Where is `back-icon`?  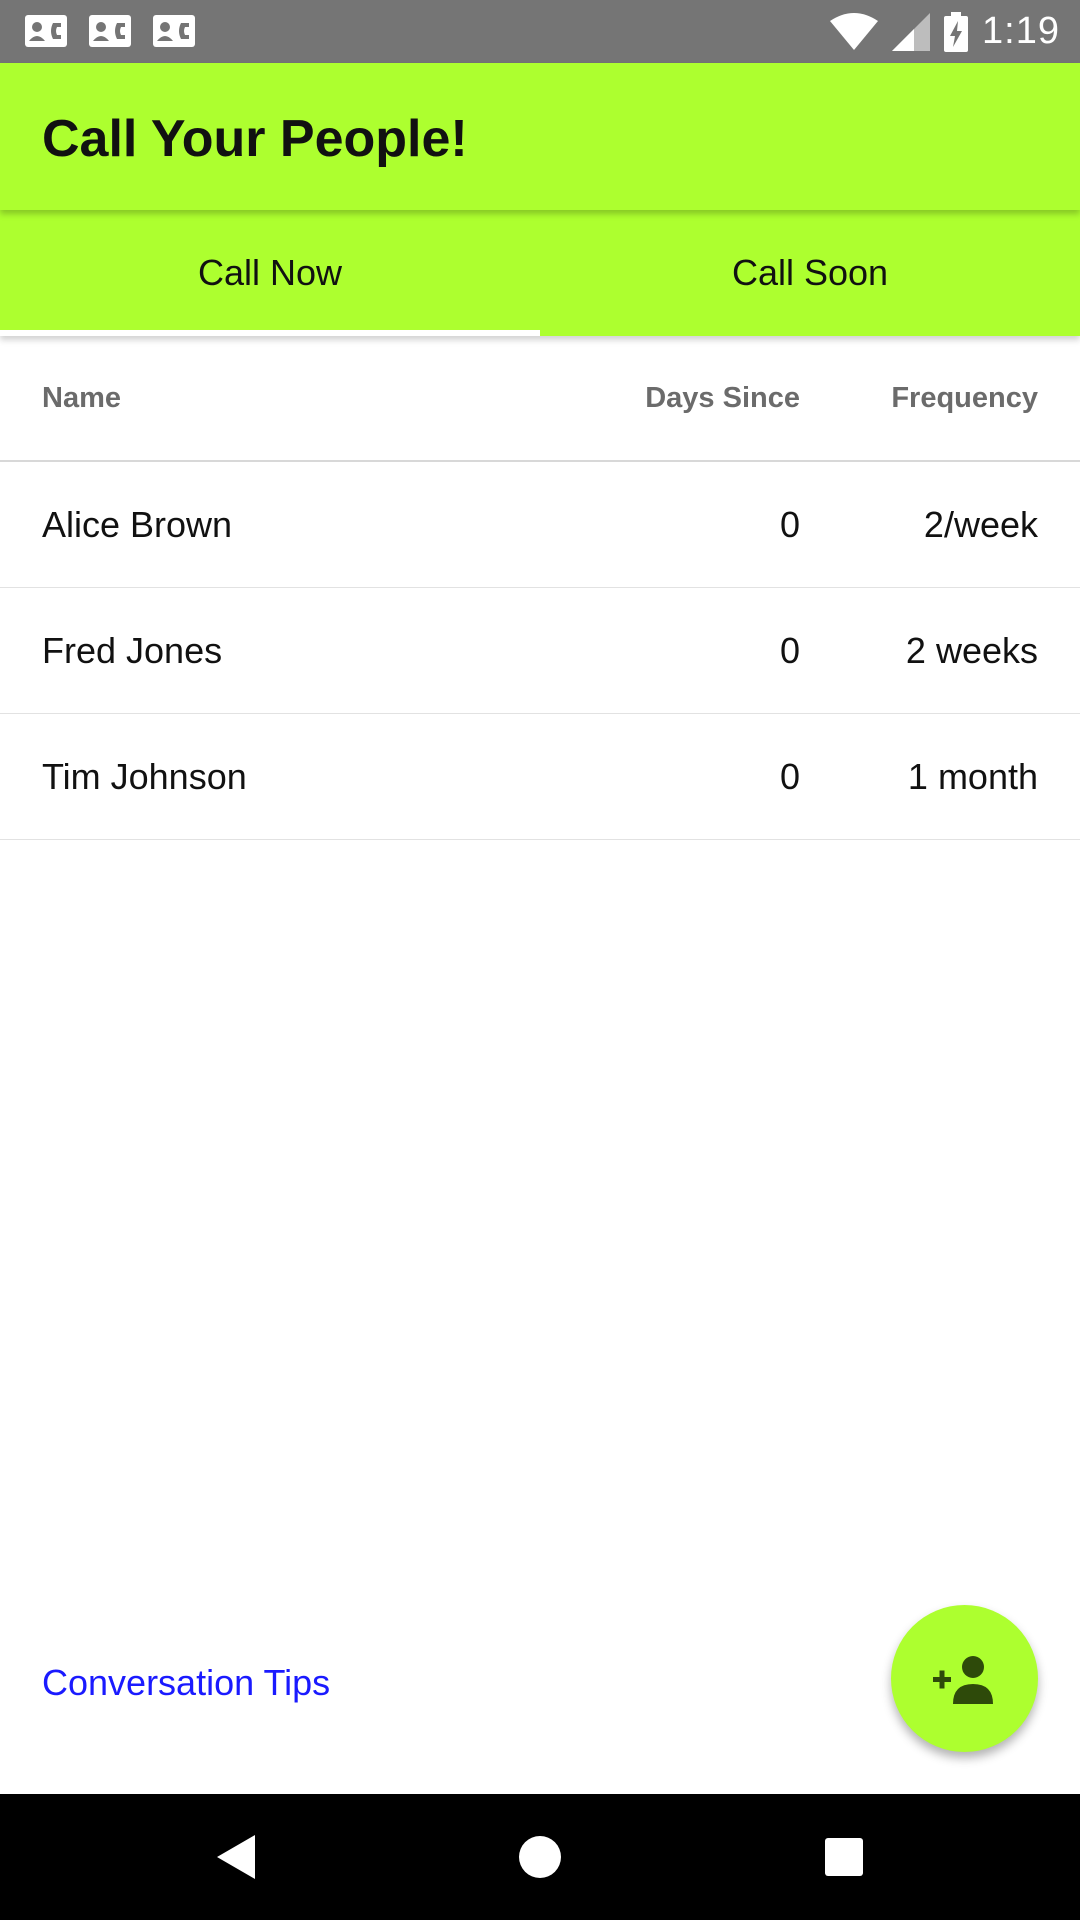 back-icon is located at coordinates (236, 1857).